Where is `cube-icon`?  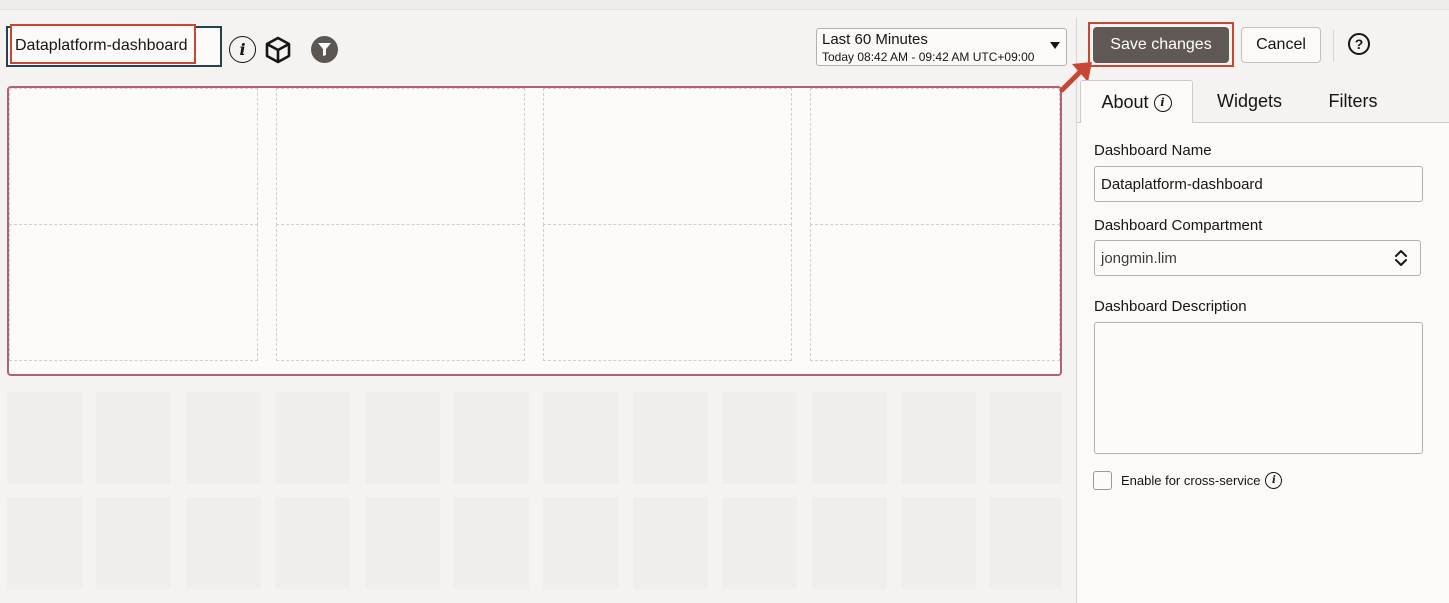 cube-icon is located at coordinates (278, 50).